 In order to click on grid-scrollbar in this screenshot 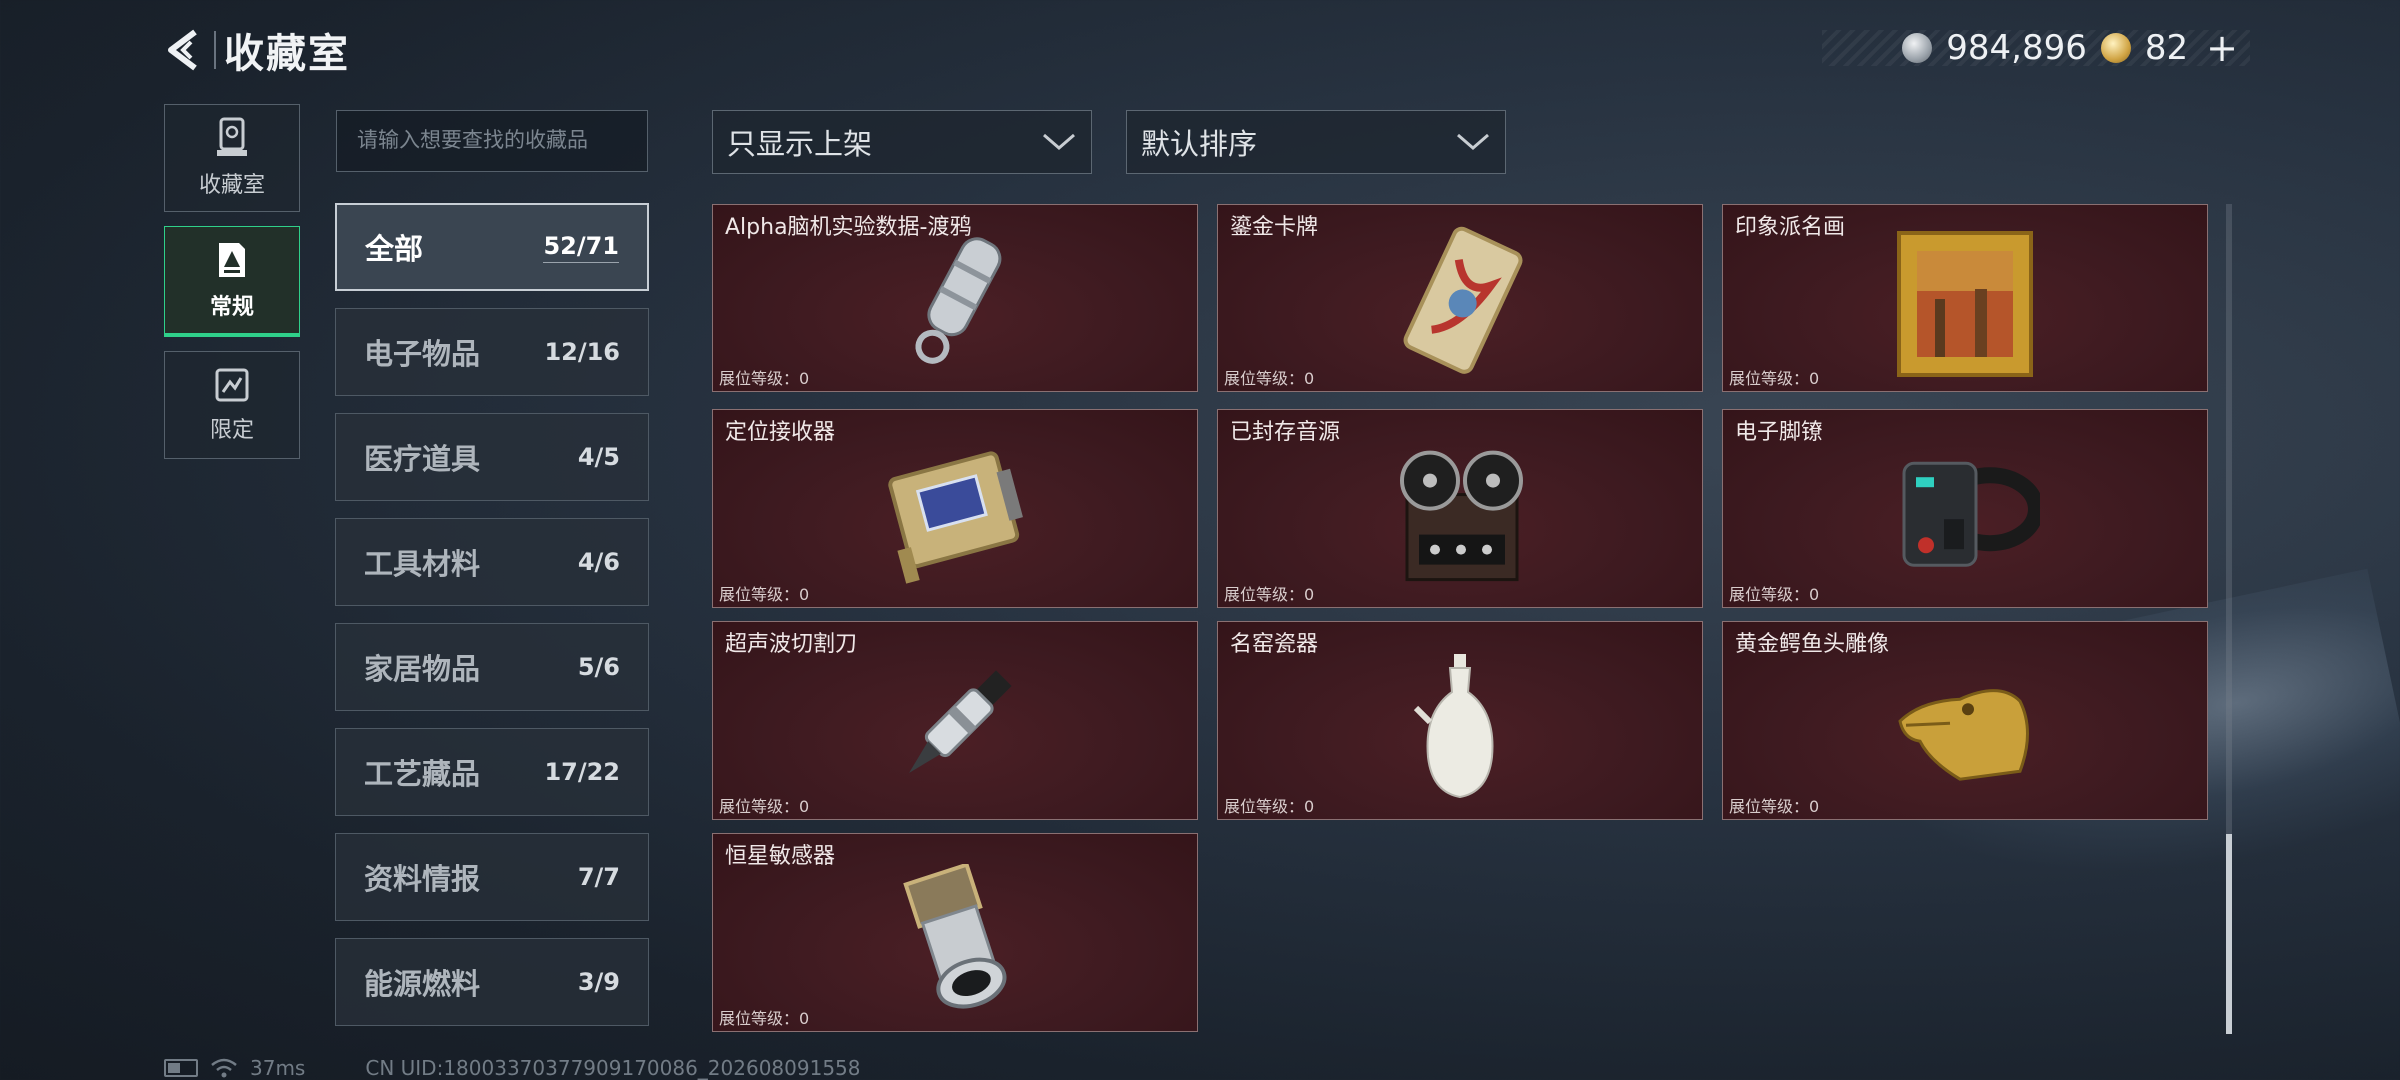, I will do `click(2229, 619)`.